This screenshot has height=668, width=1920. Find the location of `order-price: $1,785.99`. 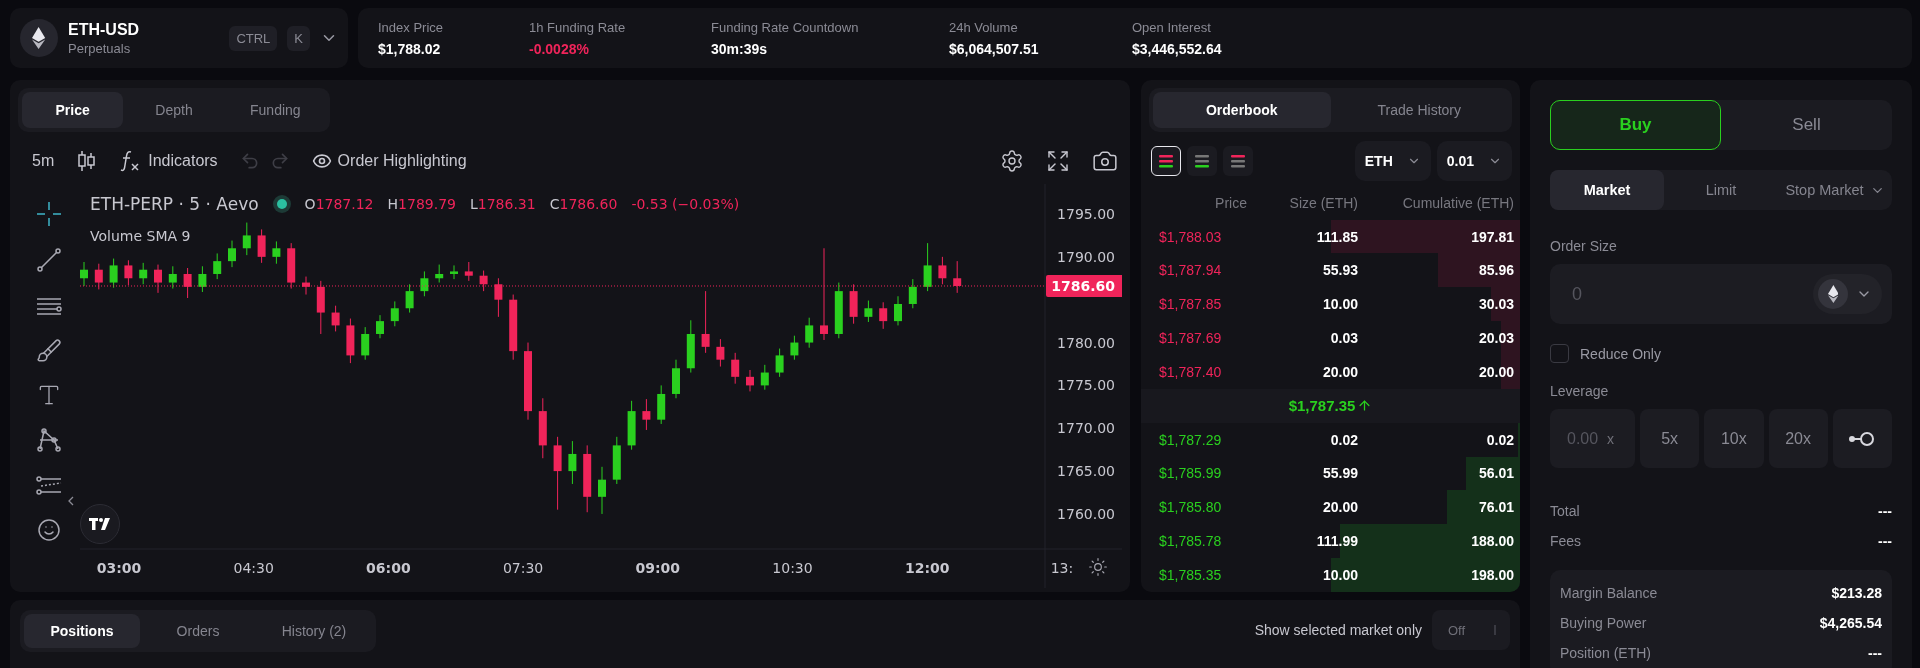

order-price: $1,785.99 is located at coordinates (1191, 473).